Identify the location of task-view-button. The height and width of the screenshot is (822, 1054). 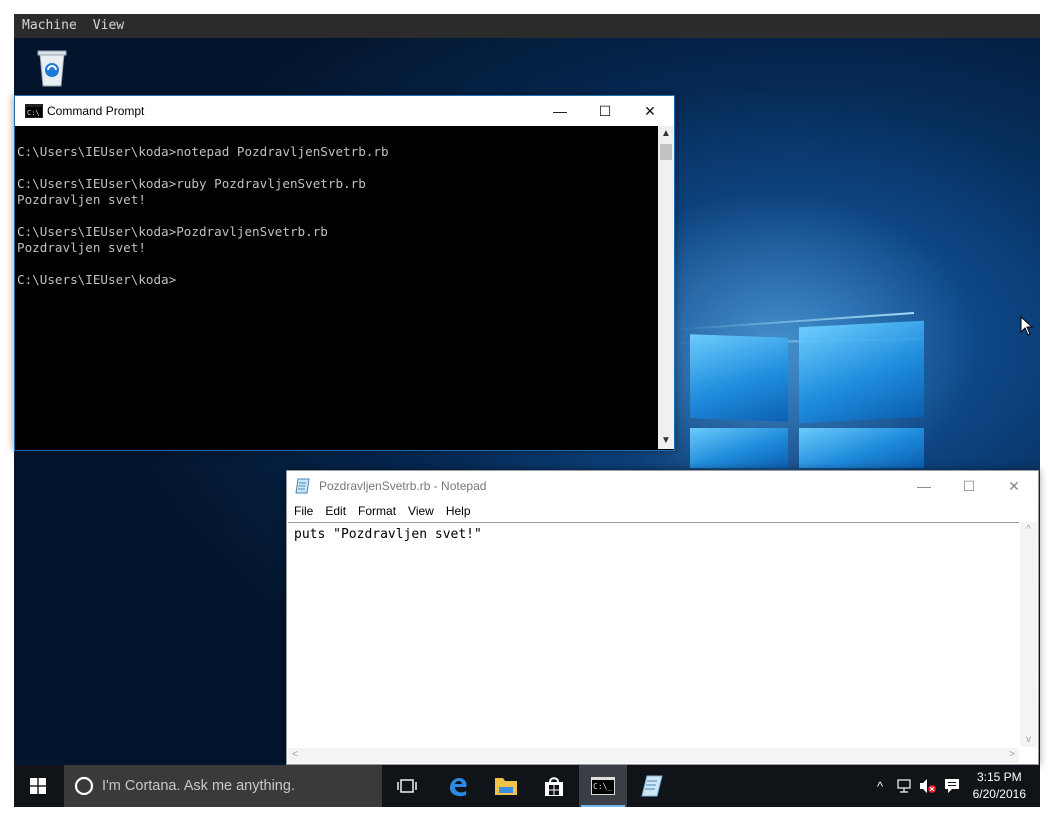
(407, 786).